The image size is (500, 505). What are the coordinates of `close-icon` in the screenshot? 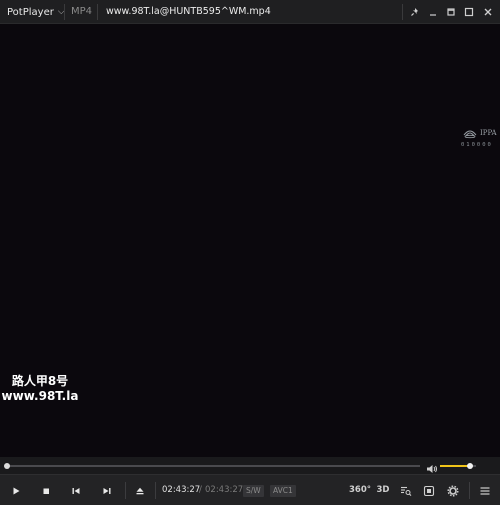 It's located at (488, 12).